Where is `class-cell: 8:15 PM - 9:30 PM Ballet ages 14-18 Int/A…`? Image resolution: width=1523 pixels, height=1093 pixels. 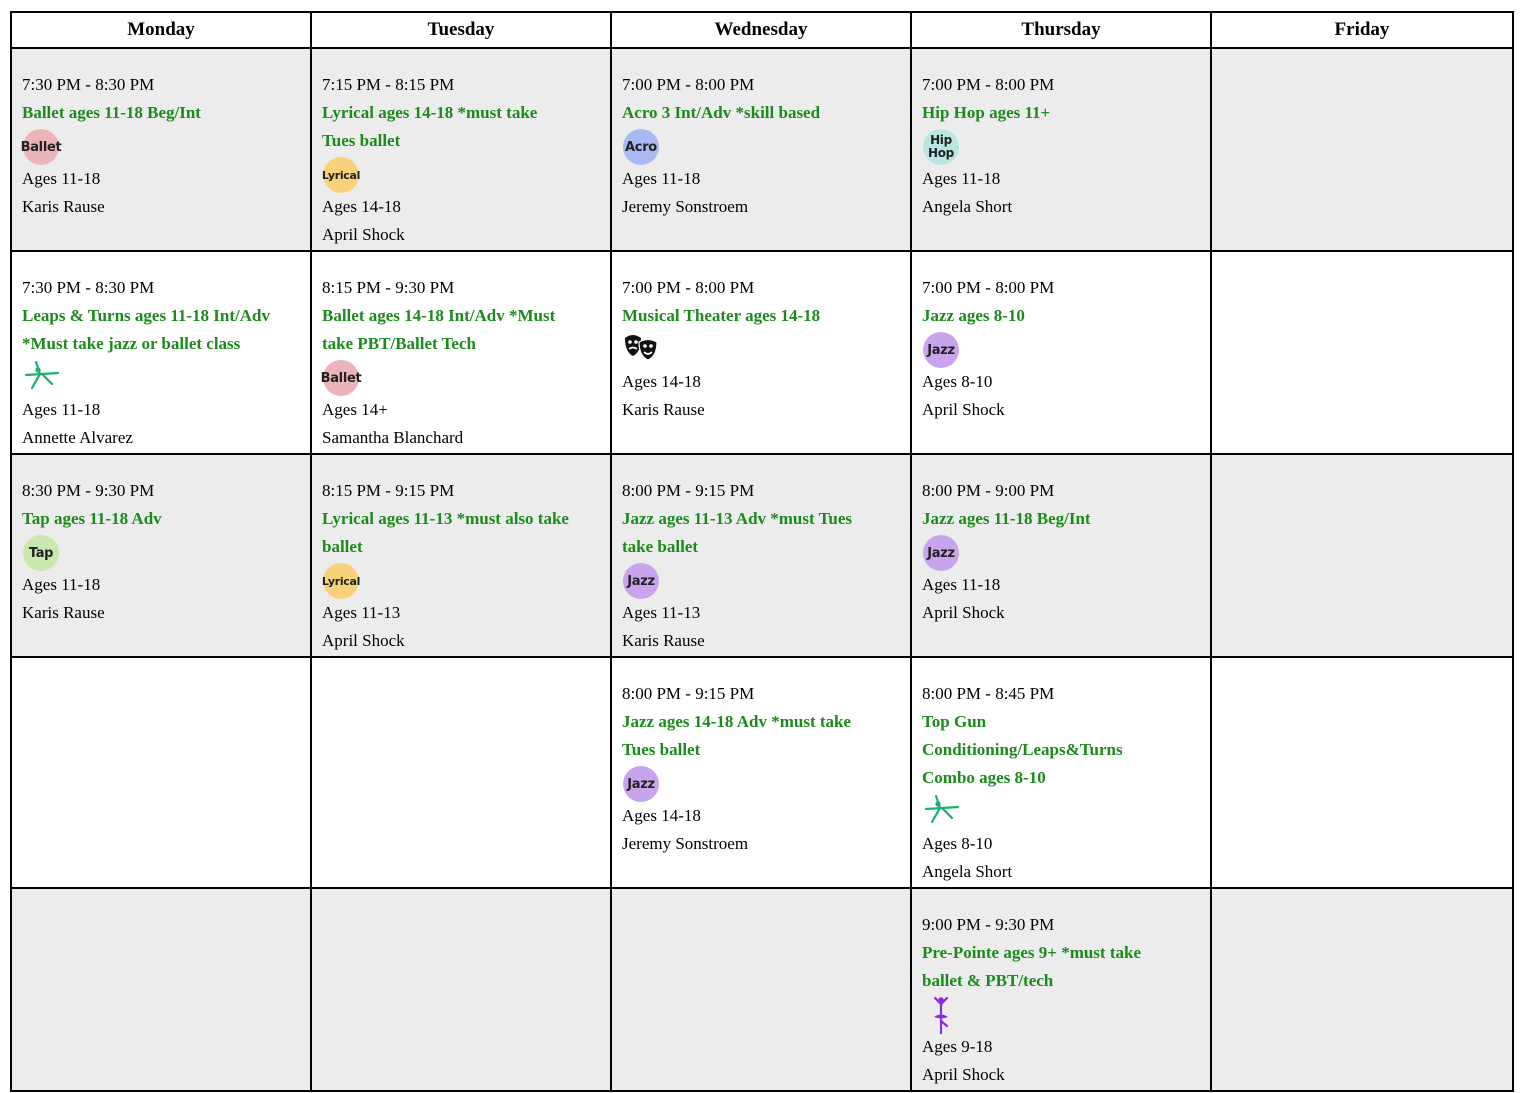
class-cell: 8:15 PM - 9:30 PM Ballet ages 14-18 Int/A… is located at coordinates (461, 352).